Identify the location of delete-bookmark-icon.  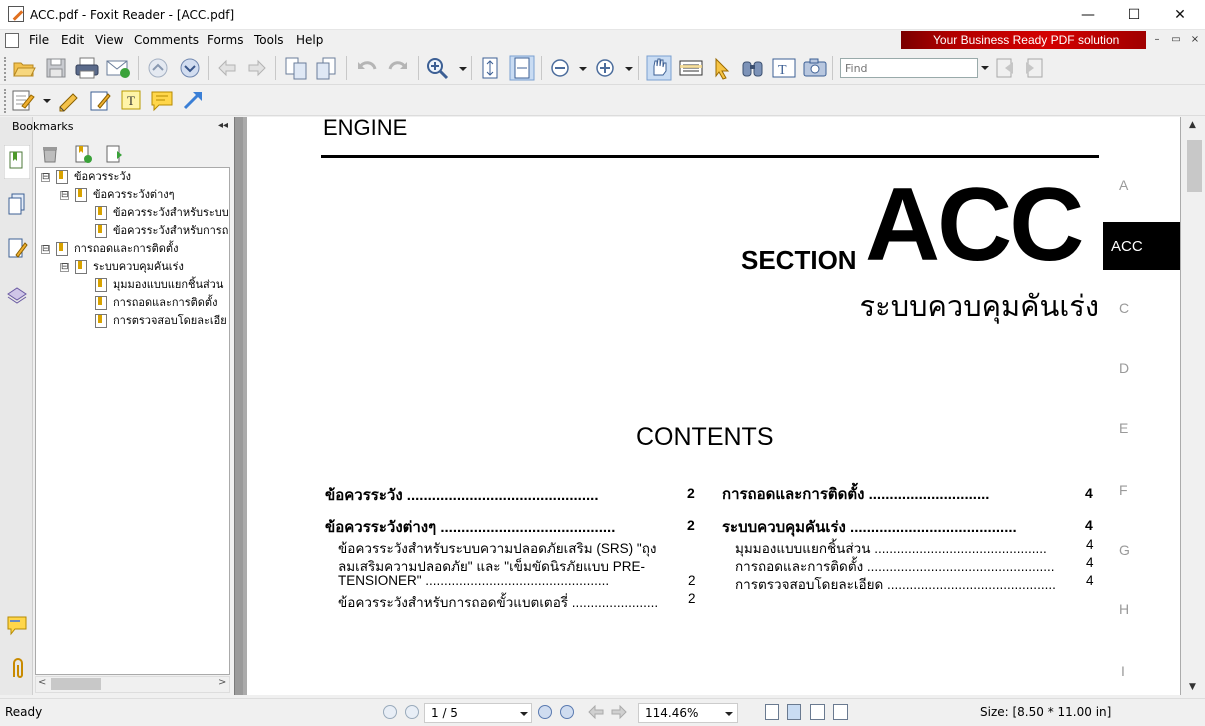
(50, 154).